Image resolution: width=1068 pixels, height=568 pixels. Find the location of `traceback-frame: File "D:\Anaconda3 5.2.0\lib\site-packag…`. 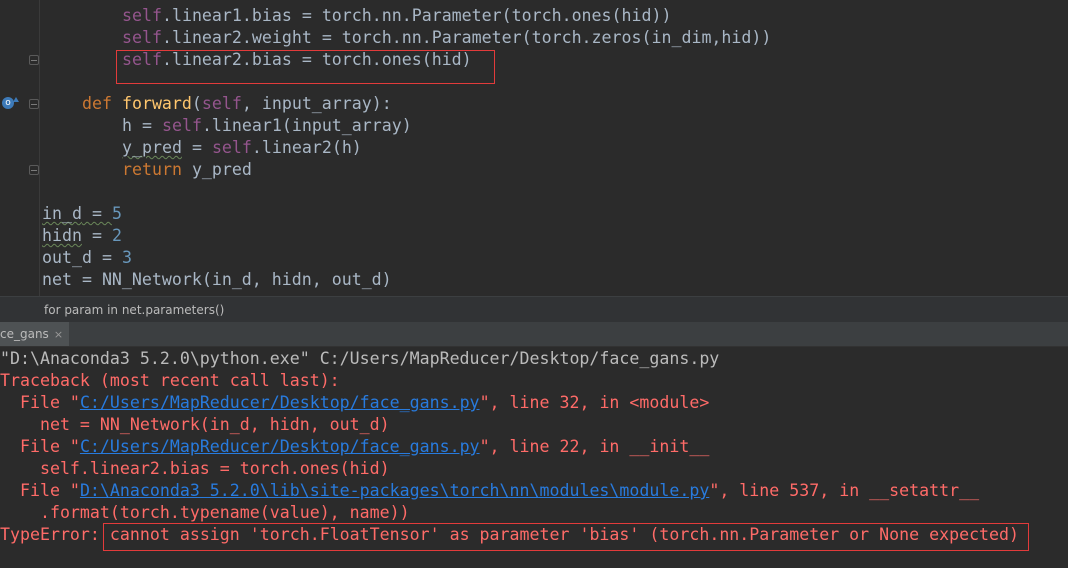

traceback-frame: File "D:\Anaconda3 5.2.0\lib\site-packag… is located at coordinates (490, 490).